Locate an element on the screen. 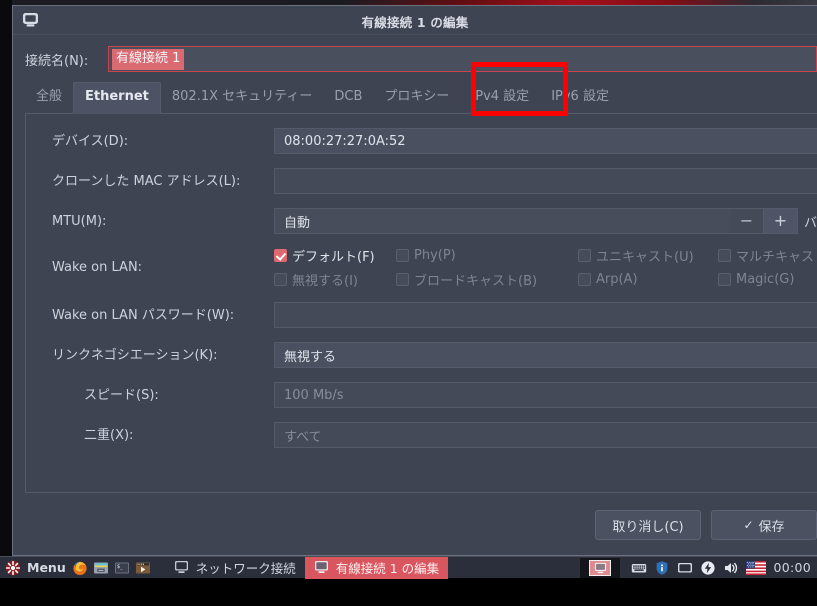 This screenshot has width=817, height=606. terminal-icon: $_ is located at coordinates (122, 568).